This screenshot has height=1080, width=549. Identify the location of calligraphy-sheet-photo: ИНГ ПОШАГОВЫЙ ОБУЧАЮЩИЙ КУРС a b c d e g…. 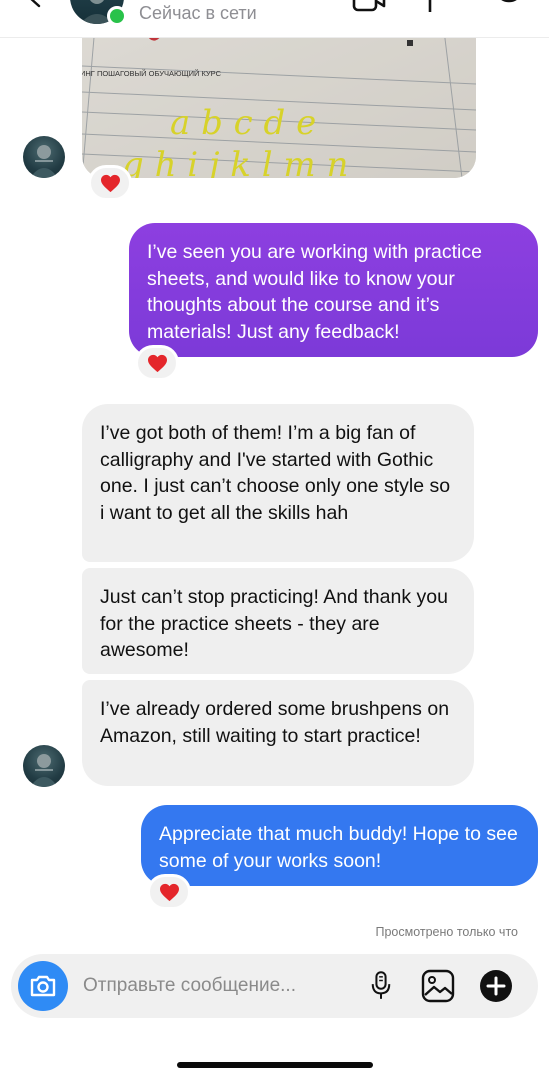
(279, 96).